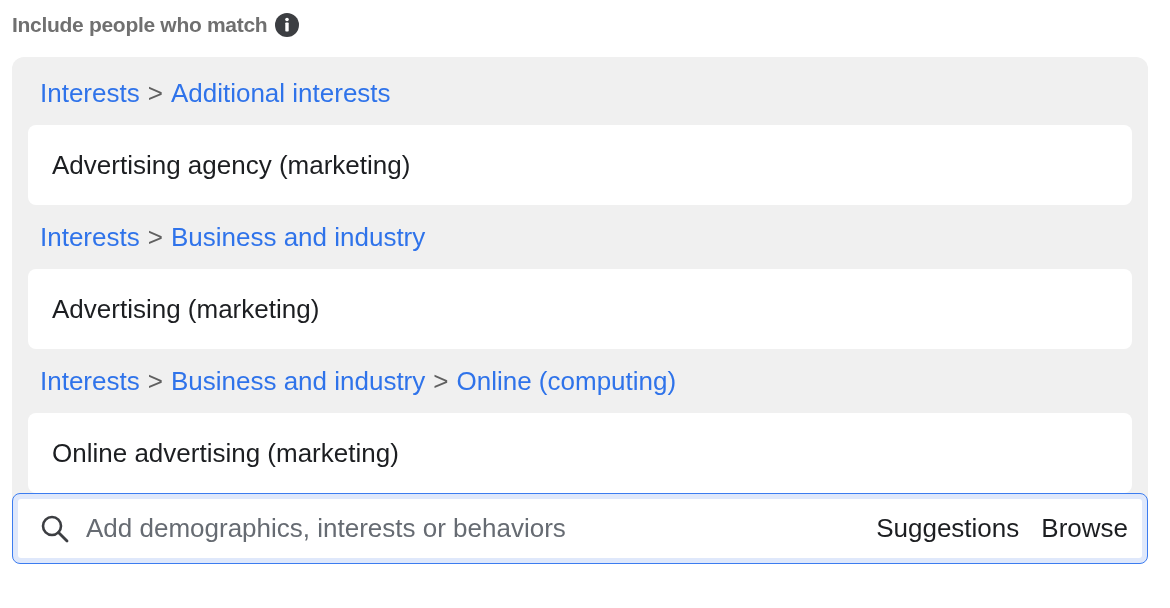 Image resolution: width=1170 pixels, height=608 pixels. Describe the element at coordinates (55, 528) in the screenshot. I see `search-icon` at that location.